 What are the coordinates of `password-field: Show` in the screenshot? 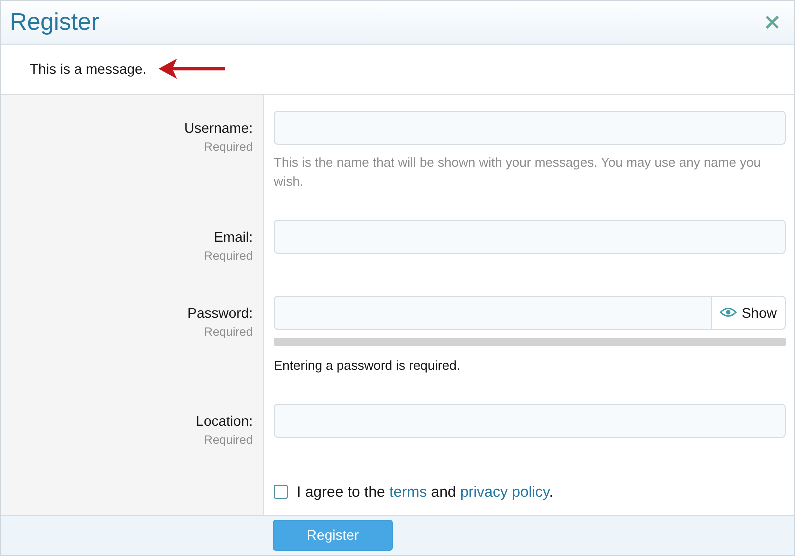 It's located at (530, 313).